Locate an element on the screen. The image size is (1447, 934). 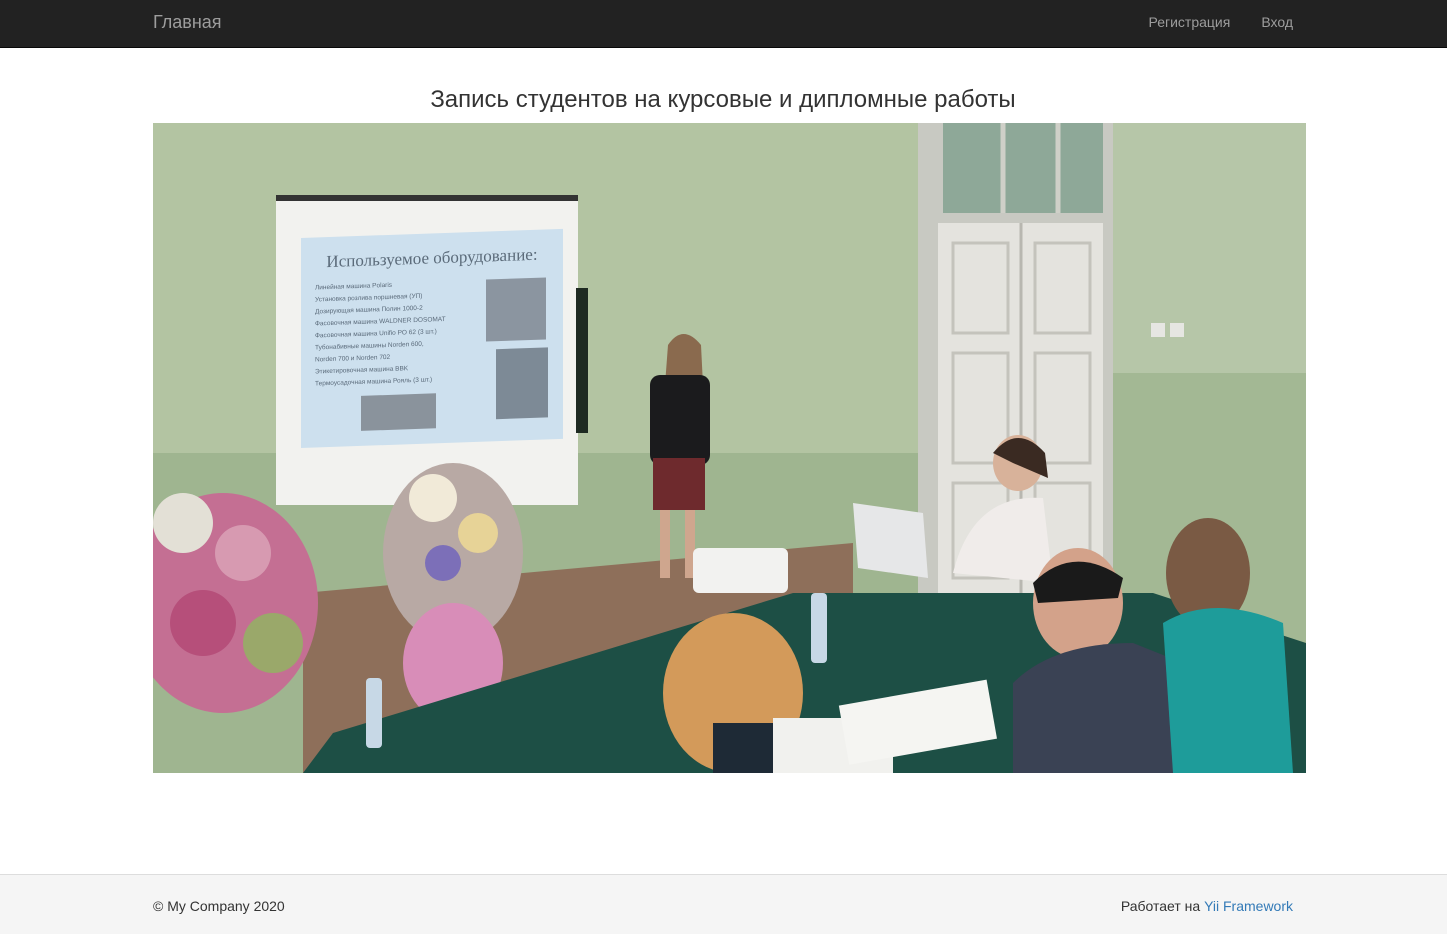
yii-framework-link: Yii Framework is located at coordinates (1248, 906).